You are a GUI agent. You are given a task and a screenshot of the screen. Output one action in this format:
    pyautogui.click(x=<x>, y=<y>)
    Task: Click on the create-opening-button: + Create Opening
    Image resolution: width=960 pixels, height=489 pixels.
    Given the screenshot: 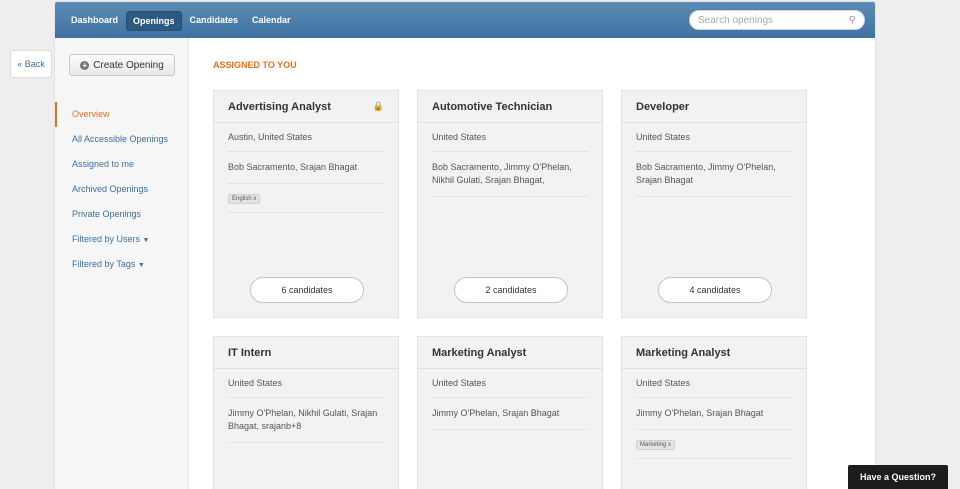 What is the action you would take?
    pyautogui.click(x=122, y=65)
    